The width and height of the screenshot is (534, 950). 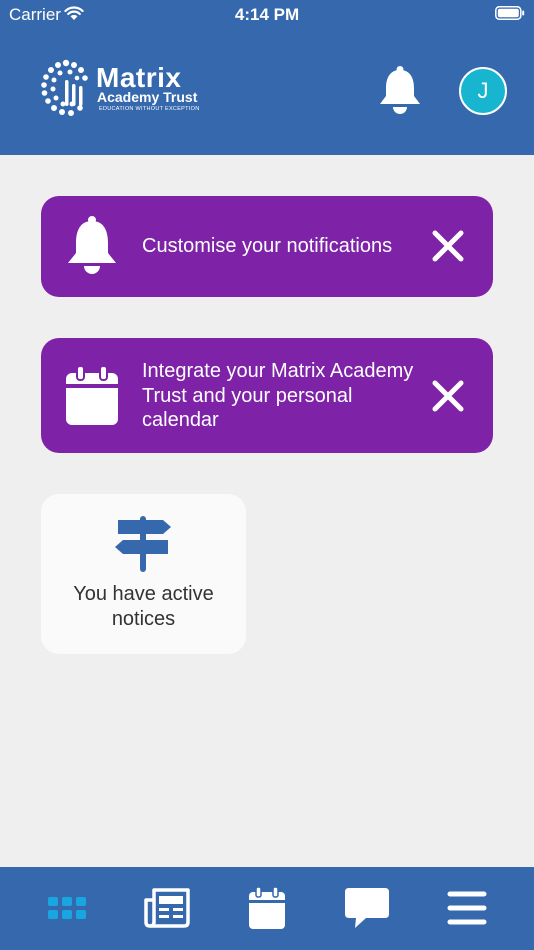 I want to click on customise-notifications-card: Customise your notifications, so click(x=267, y=246).